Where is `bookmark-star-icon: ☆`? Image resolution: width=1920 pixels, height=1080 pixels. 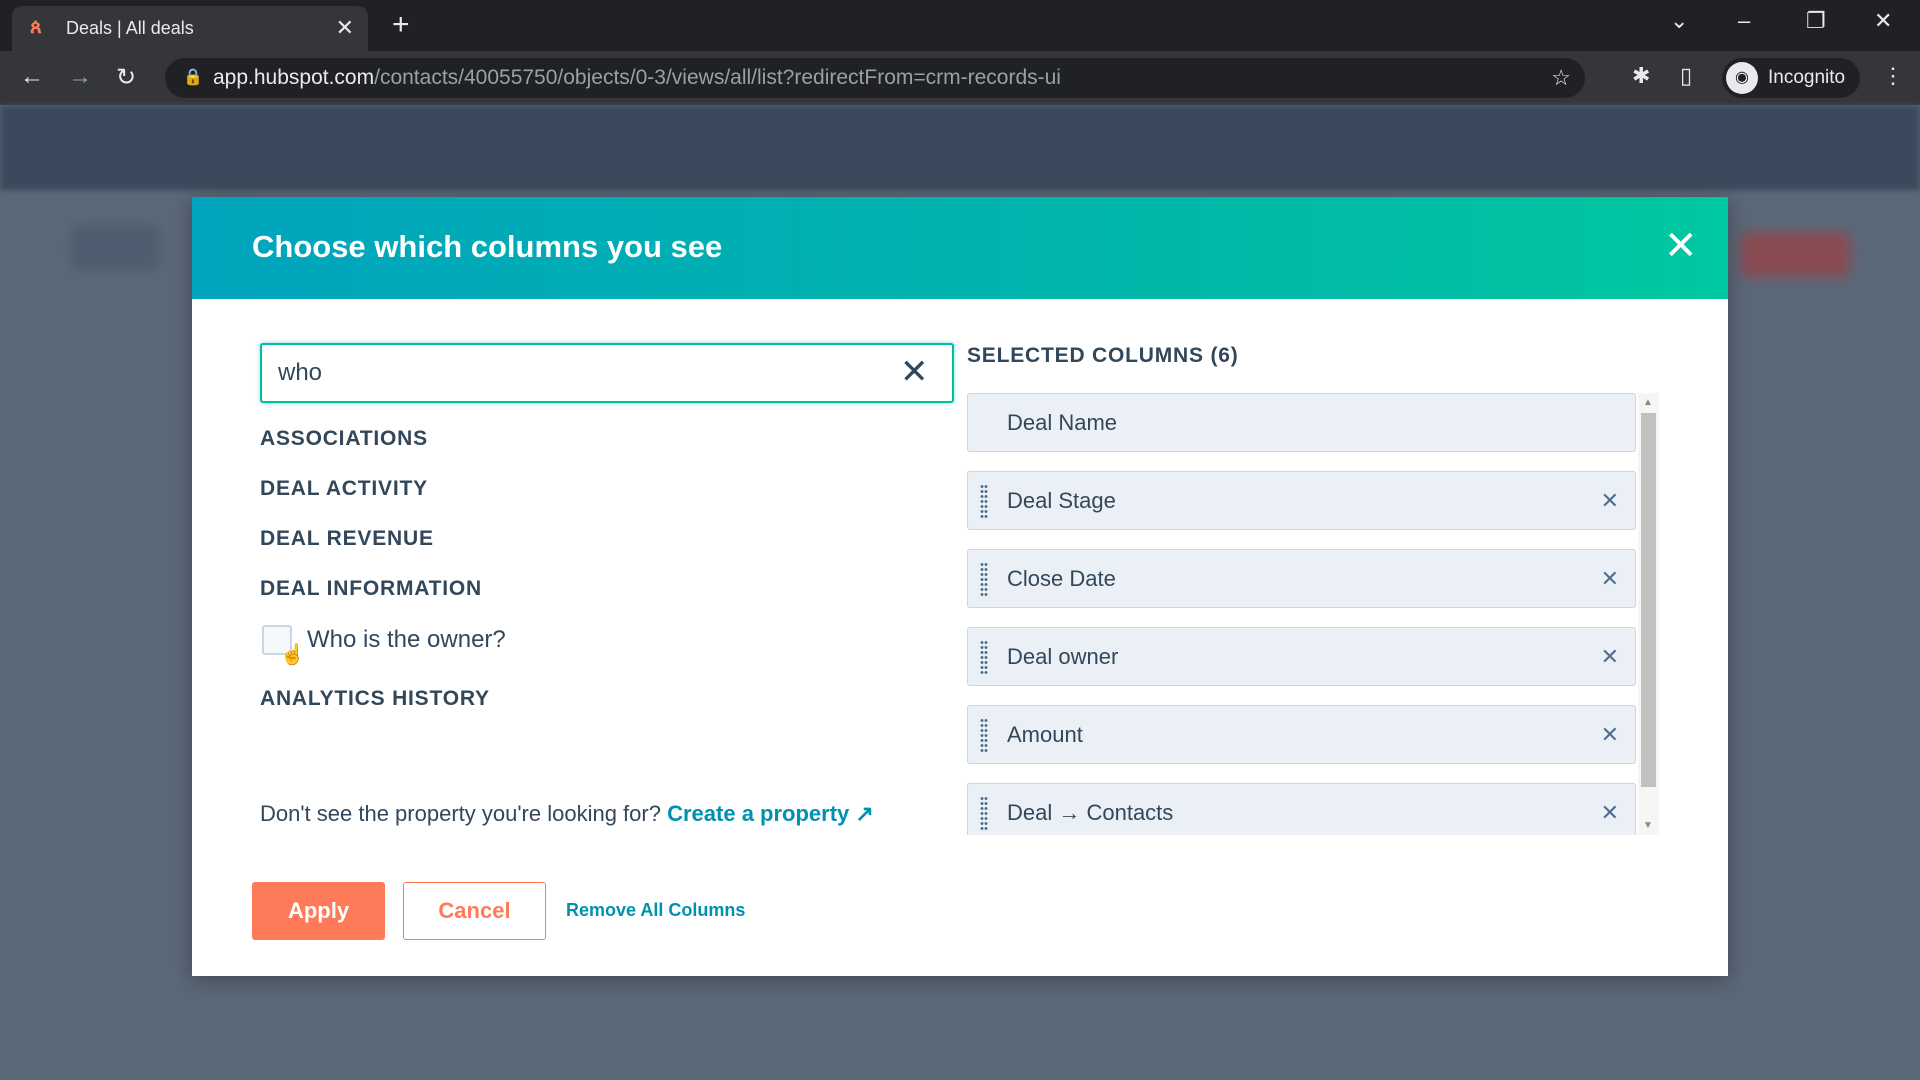 bookmark-star-icon: ☆ is located at coordinates (1561, 78).